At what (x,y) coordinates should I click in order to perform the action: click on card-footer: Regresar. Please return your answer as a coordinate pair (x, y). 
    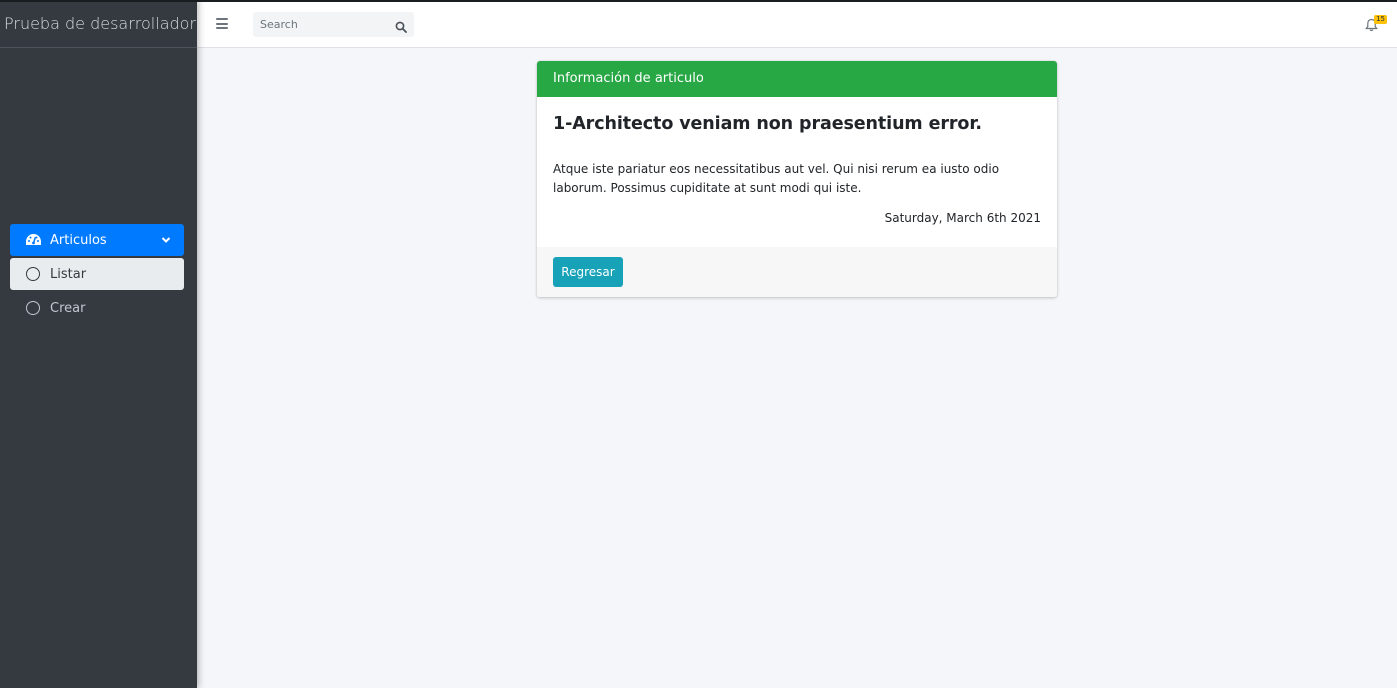
    Looking at the image, I should click on (797, 272).